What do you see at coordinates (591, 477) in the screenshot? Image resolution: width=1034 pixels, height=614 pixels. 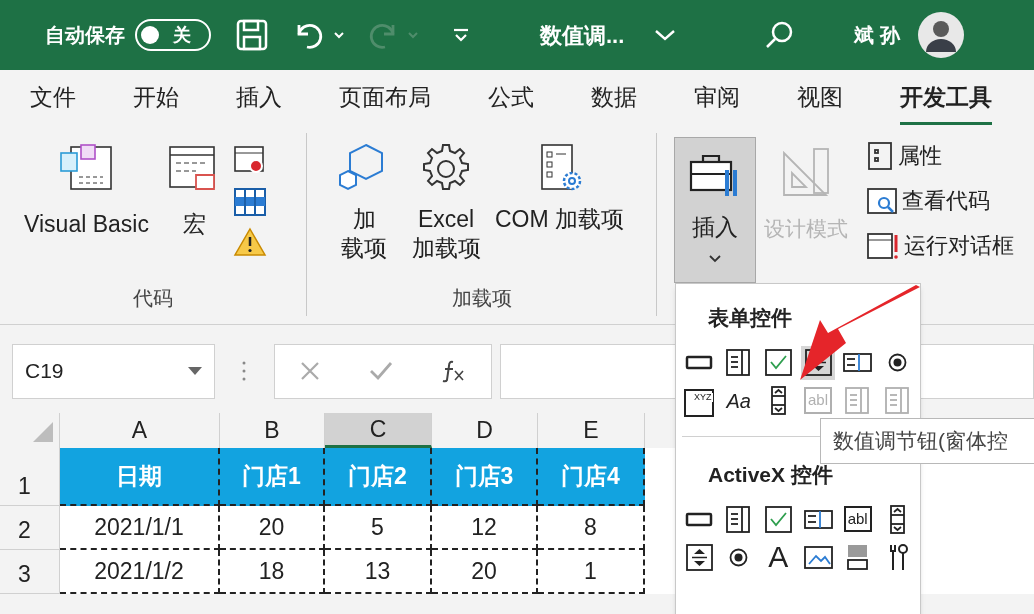 I see `header-cell: 门店4` at bounding box center [591, 477].